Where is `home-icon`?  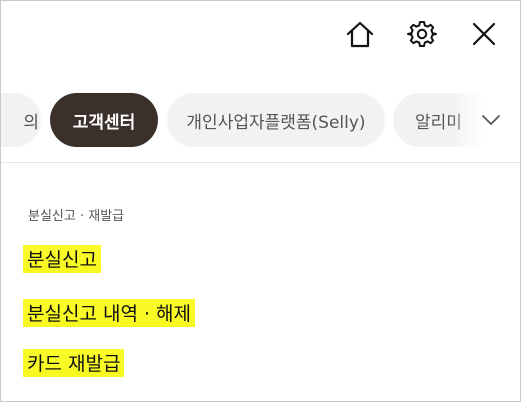
home-icon is located at coordinates (360, 34).